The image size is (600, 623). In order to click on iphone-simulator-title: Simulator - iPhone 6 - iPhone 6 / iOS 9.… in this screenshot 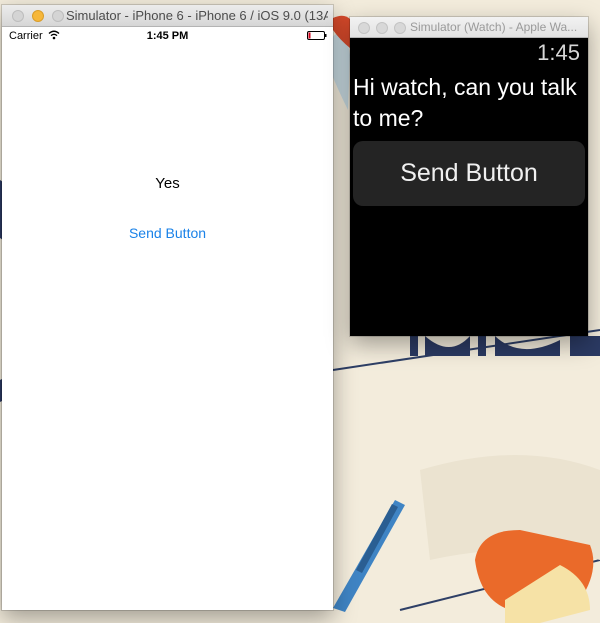, I will do `click(197, 15)`.